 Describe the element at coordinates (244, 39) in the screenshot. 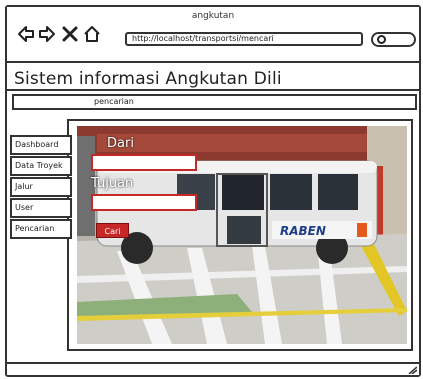

I see `address-bar: http://localhost/transportsi/mencari` at that location.